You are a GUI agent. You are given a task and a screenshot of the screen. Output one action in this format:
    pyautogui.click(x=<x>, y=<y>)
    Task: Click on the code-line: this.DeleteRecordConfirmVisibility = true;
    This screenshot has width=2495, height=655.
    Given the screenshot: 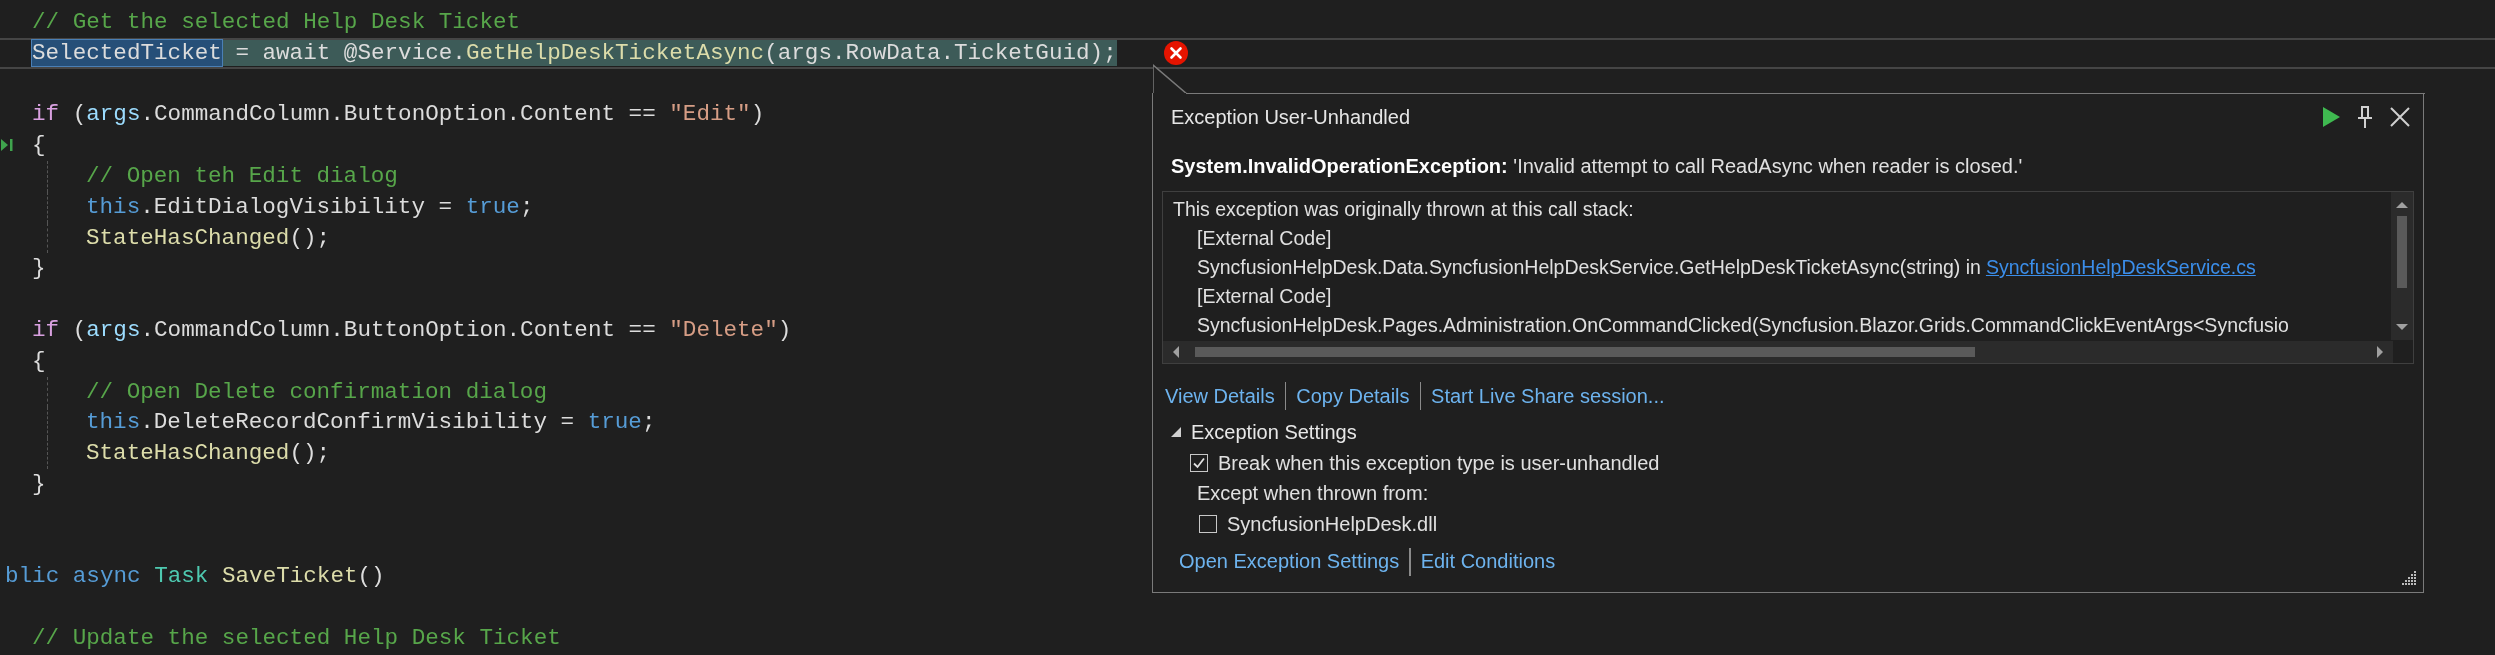 What is the action you would take?
    pyautogui.click(x=371, y=423)
    